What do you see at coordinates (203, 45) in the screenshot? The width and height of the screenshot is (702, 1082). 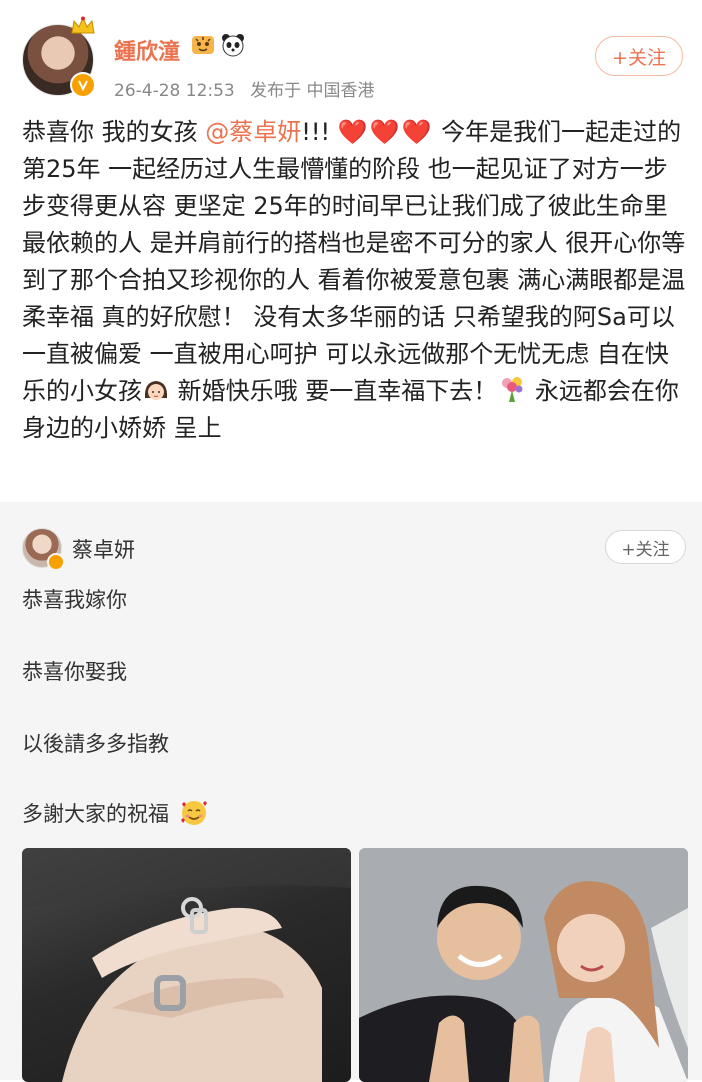 I see `tiger-badge-icon` at bounding box center [203, 45].